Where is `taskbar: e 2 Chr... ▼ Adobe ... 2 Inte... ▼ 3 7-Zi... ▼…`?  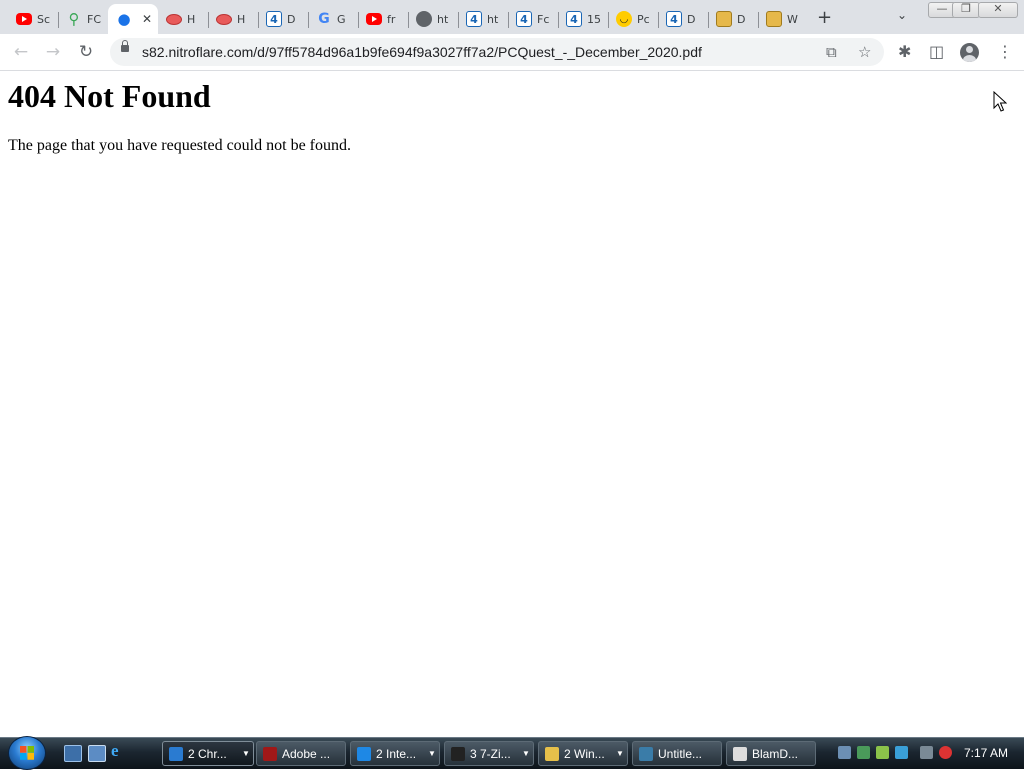
taskbar: e 2 Chr... ▼ Adobe ... 2 Inte... ▼ 3 7-Zi... ▼… is located at coordinates (512, 753).